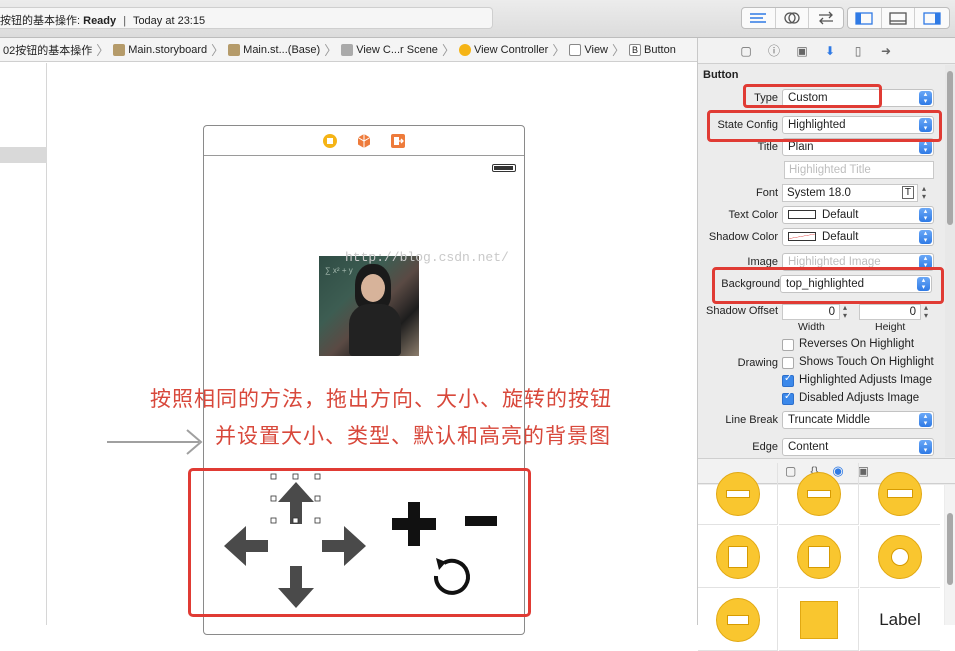 The height and width of the screenshot is (651, 955). Describe the element at coordinates (100, 21) in the screenshot. I see `status-state: Ready` at that location.